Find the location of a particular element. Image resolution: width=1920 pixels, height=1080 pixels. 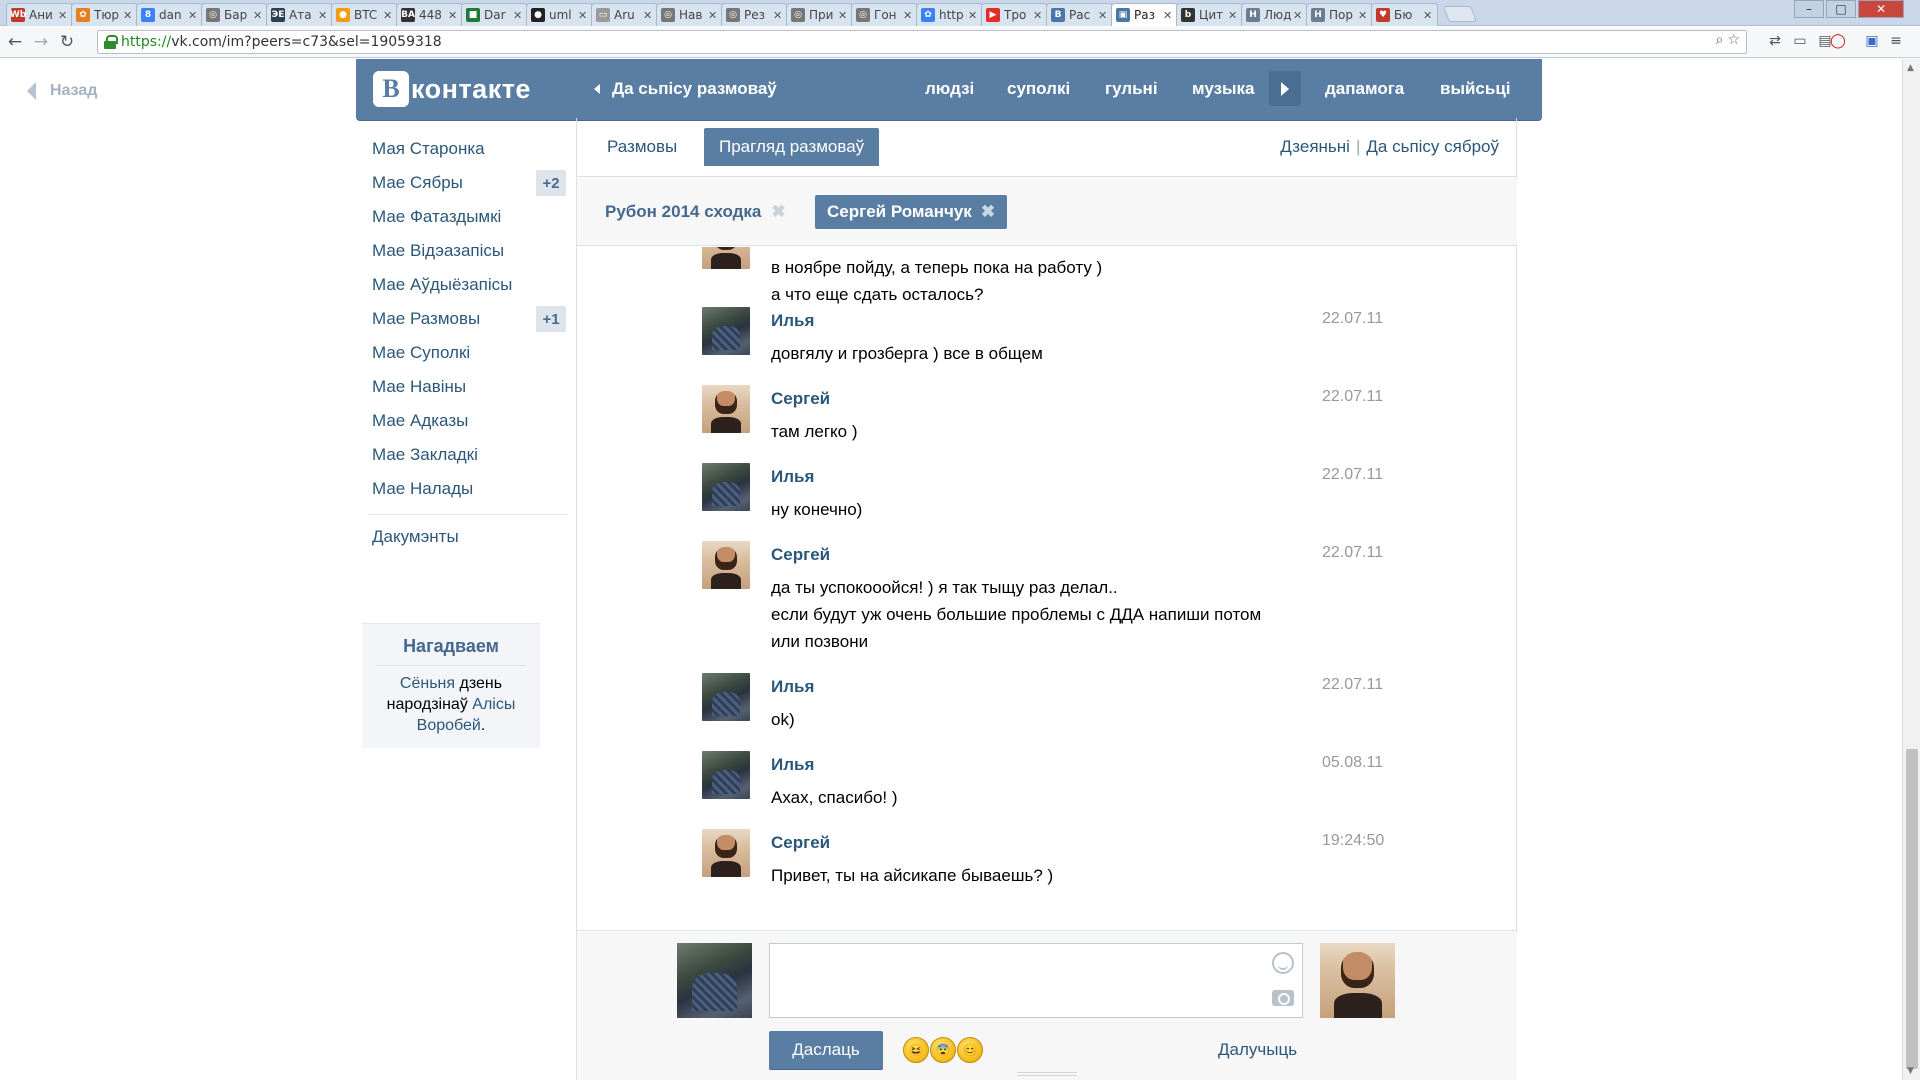

peer-tab-group: Рубон 2014 сходка ✖ is located at coordinates (695, 212).